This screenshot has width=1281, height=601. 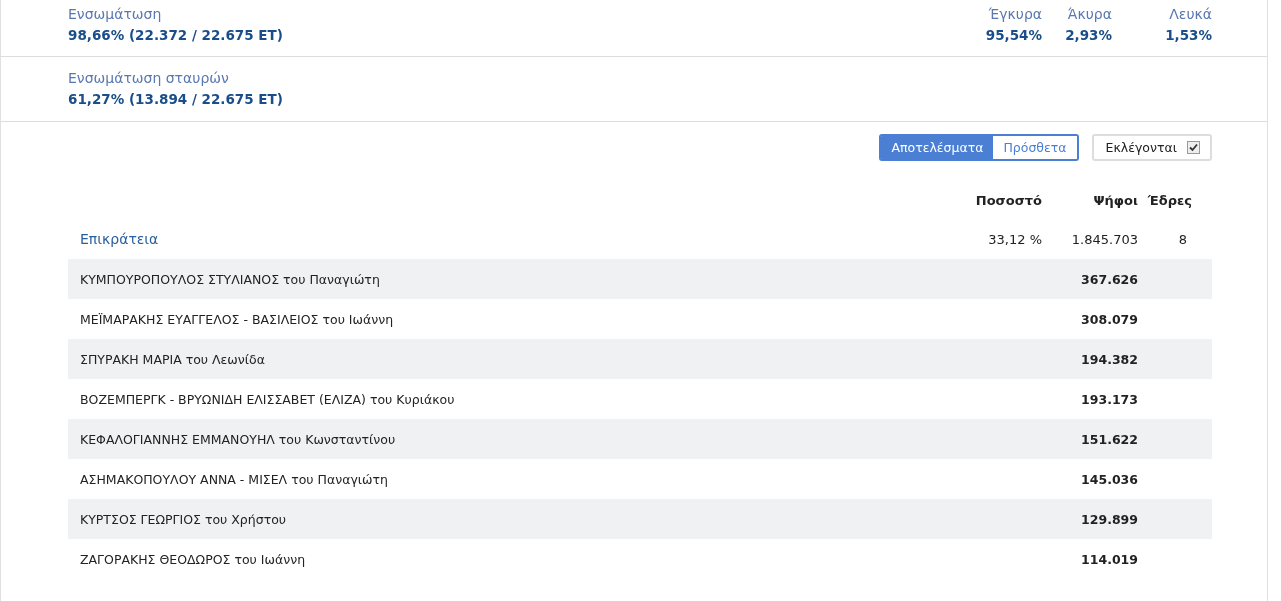 I want to click on stat-value: 2,93%, so click(x=1088, y=35).